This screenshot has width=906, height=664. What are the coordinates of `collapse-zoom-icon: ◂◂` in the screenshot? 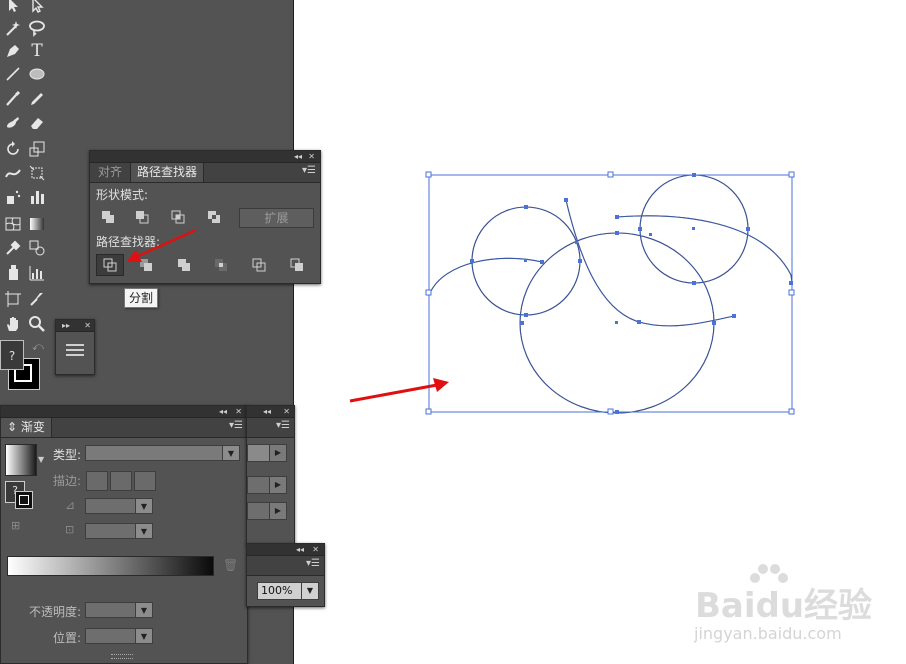 It's located at (300, 549).